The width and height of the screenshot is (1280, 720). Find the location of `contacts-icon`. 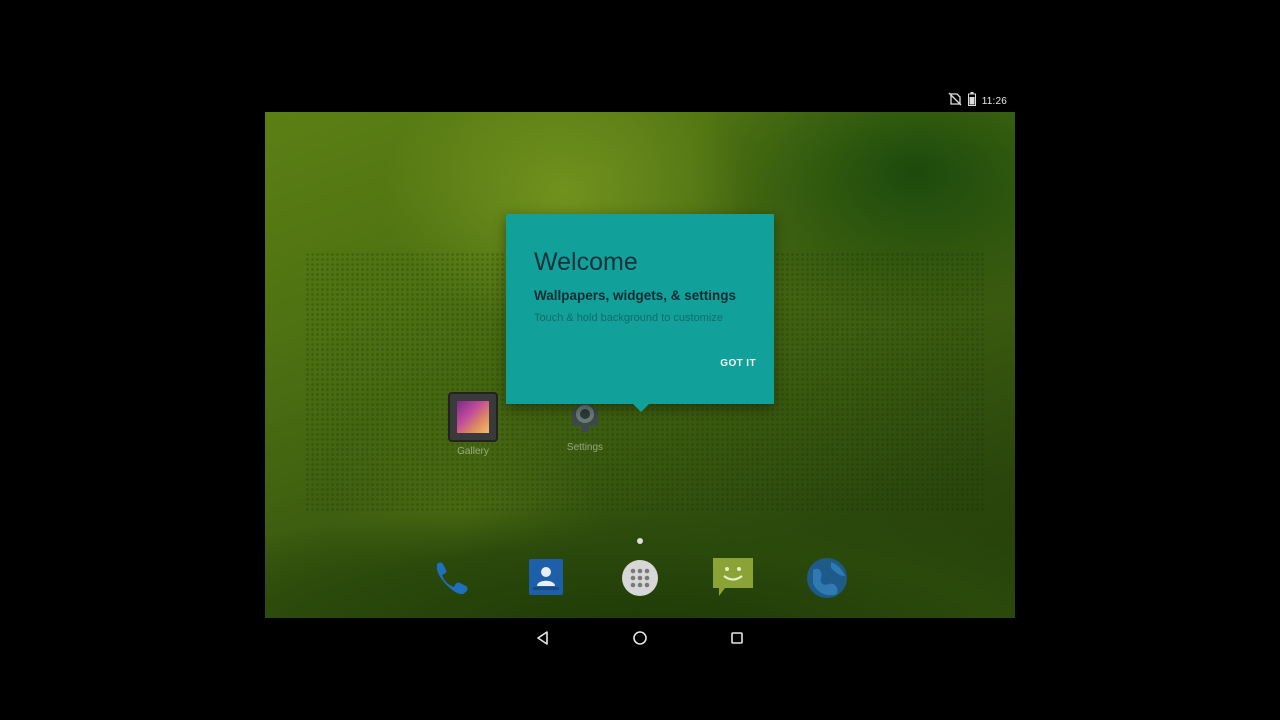

contacts-icon is located at coordinates (546, 577).